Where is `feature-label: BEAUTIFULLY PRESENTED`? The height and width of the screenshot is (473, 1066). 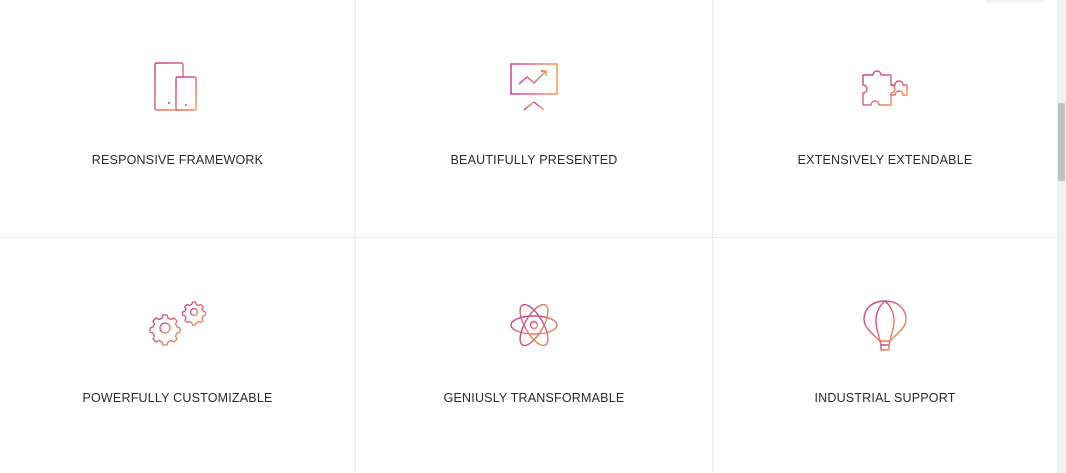 feature-label: BEAUTIFULLY PRESENTED is located at coordinates (534, 160).